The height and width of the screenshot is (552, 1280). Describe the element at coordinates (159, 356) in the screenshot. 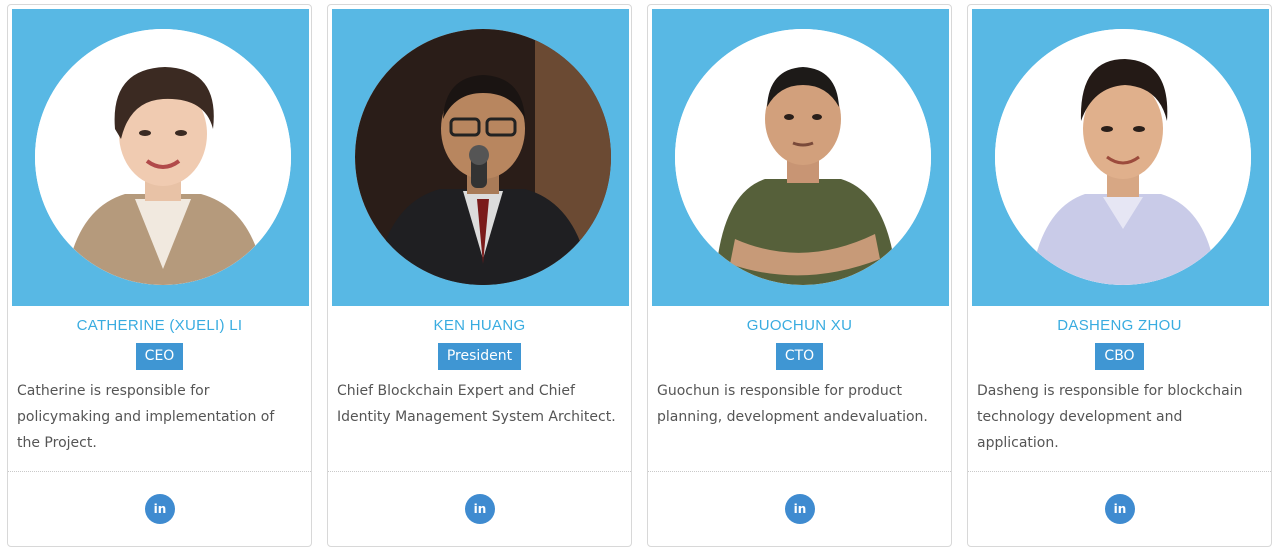

I see `role-badge: CEO` at that location.